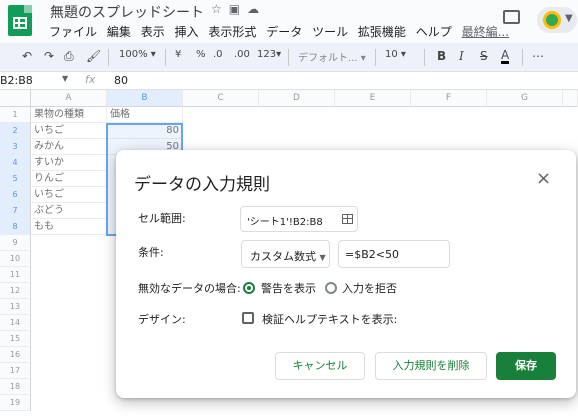 Image resolution: width=578 pixels, height=420 pixels. I want to click on font-size-value: 10, so click(391, 54).